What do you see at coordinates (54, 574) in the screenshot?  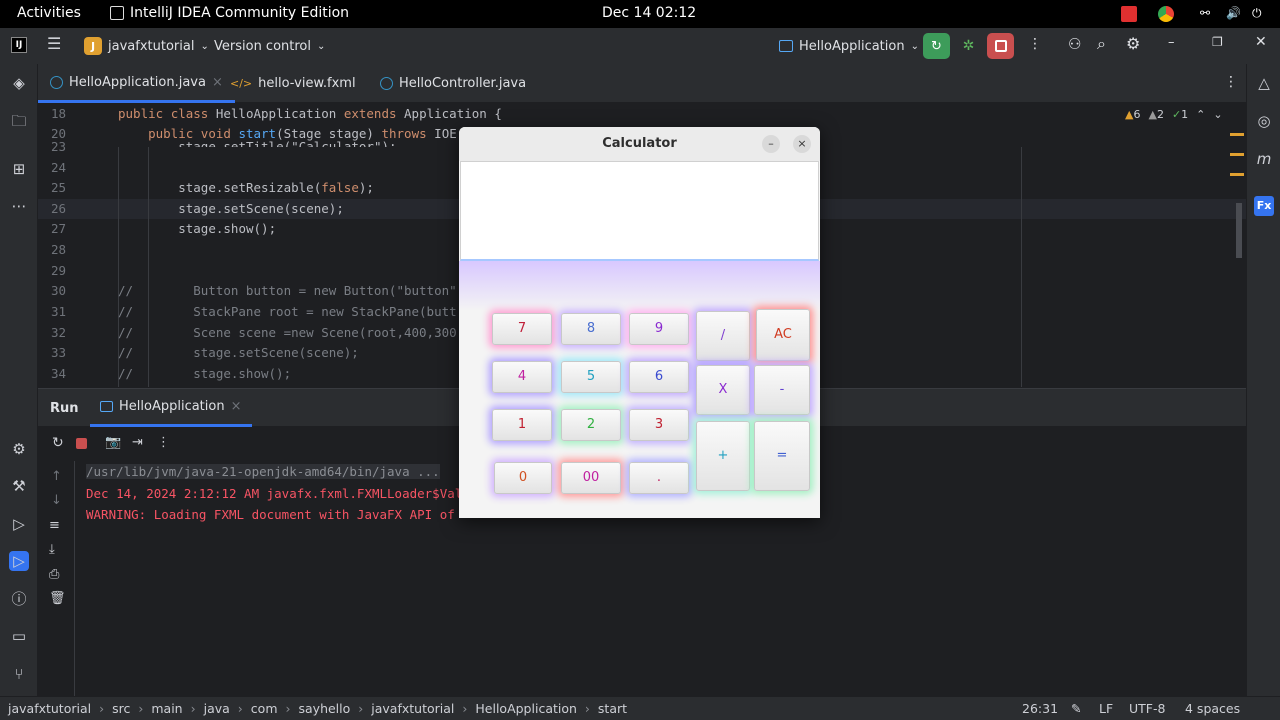 I see `print-icon: ⎙` at bounding box center [54, 574].